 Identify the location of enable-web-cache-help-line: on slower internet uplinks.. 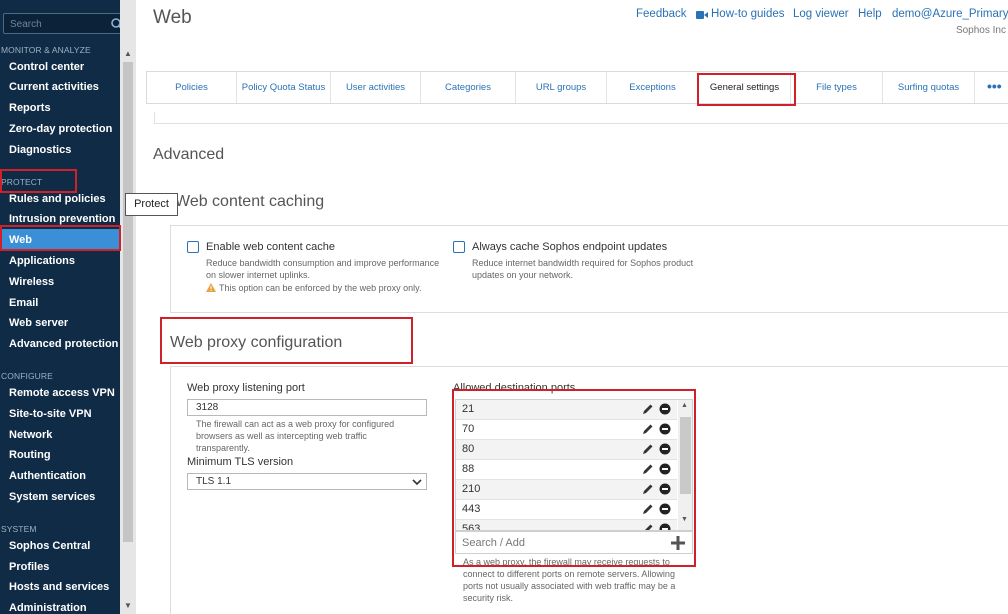
(258, 275).